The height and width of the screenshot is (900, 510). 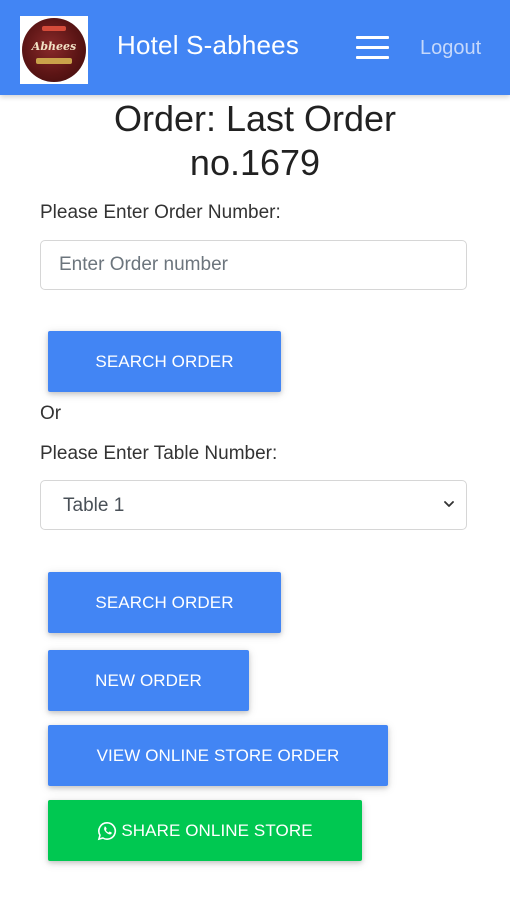 I want to click on logo-ribbon, so click(x=54, y=61).